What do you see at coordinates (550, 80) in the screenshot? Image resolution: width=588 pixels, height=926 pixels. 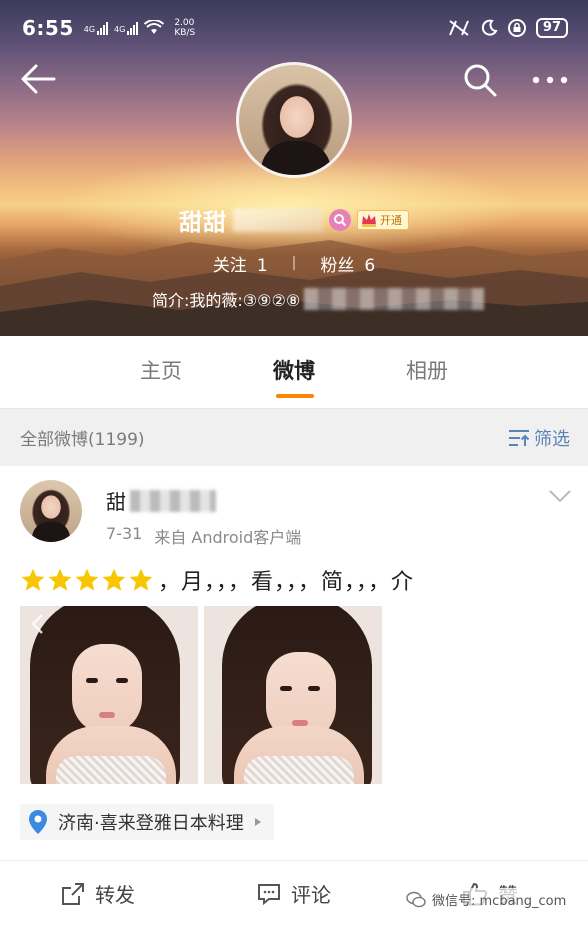 I see `more-options-icon` at bounding box center [550, 80].